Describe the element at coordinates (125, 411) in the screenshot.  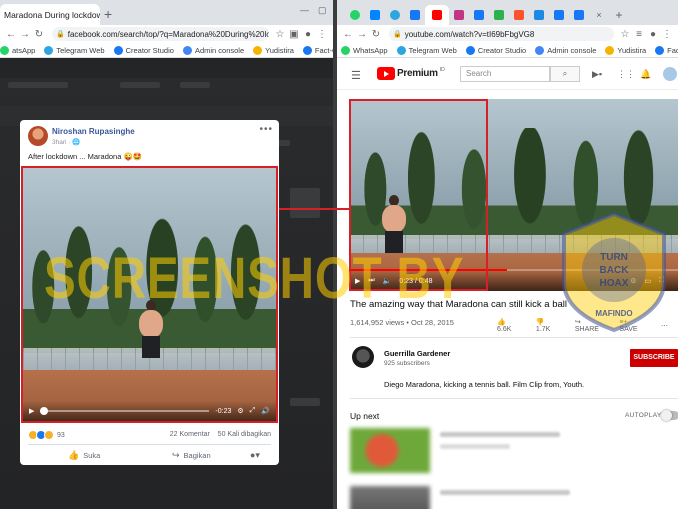
I see `fb-video-progress` at that location.